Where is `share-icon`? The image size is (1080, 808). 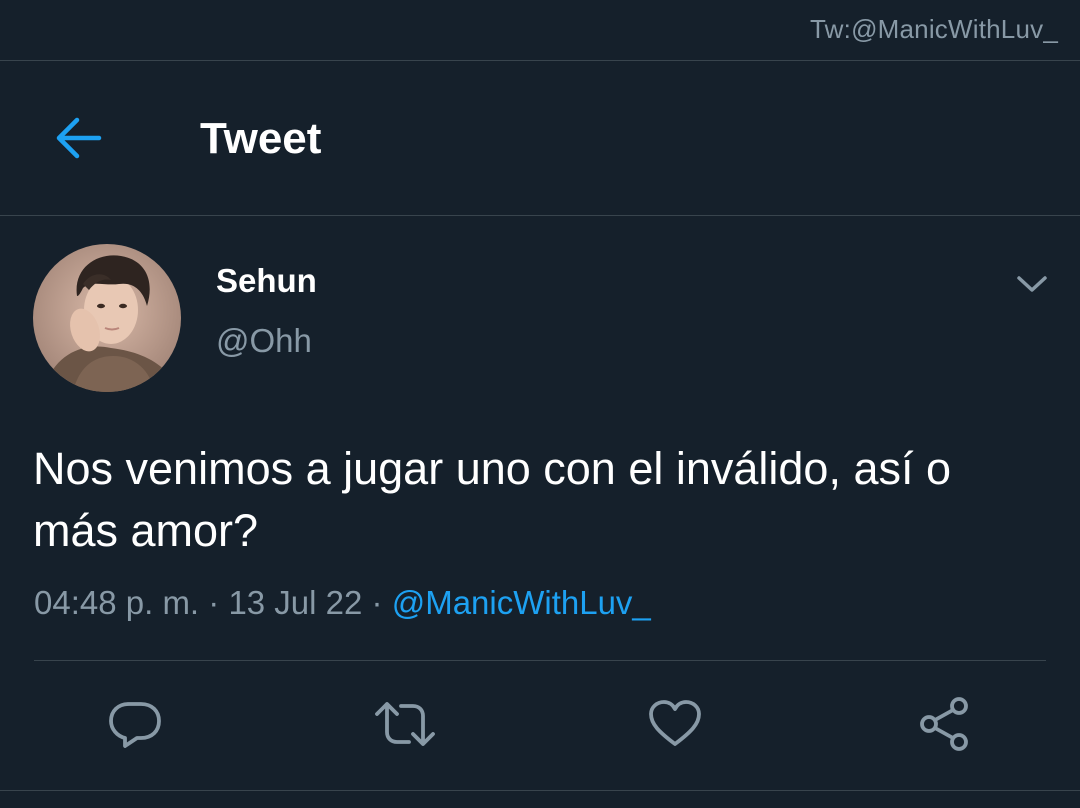
share-icon is located at coordinates (945, 726).